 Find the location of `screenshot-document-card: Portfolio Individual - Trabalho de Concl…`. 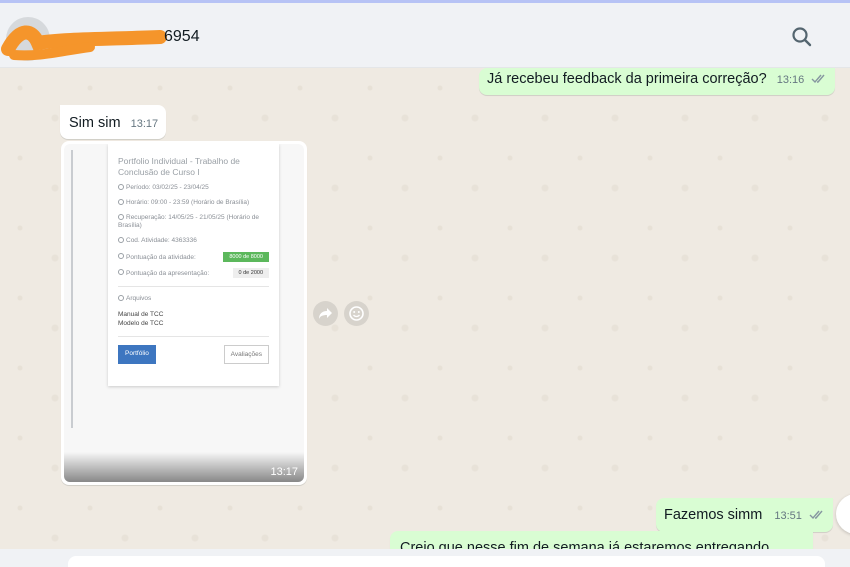

screenshot-document-card: Portfolio Individual - Trabalho de Concl… is located at coordinates (193, 265).